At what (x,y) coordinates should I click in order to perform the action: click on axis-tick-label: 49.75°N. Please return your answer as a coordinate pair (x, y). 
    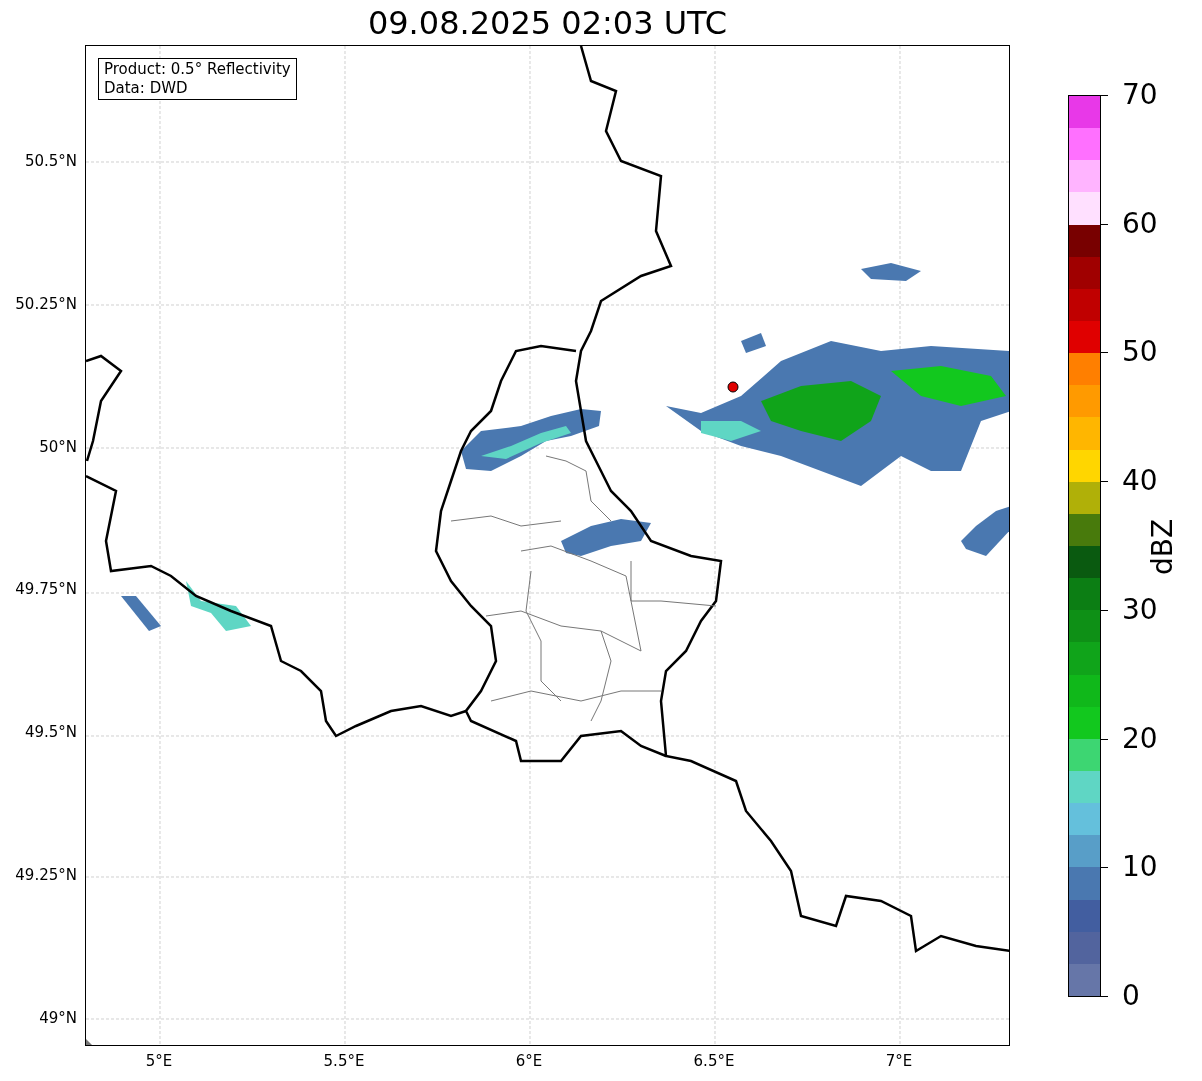
    Looking at the image, I should click on (46, 590).